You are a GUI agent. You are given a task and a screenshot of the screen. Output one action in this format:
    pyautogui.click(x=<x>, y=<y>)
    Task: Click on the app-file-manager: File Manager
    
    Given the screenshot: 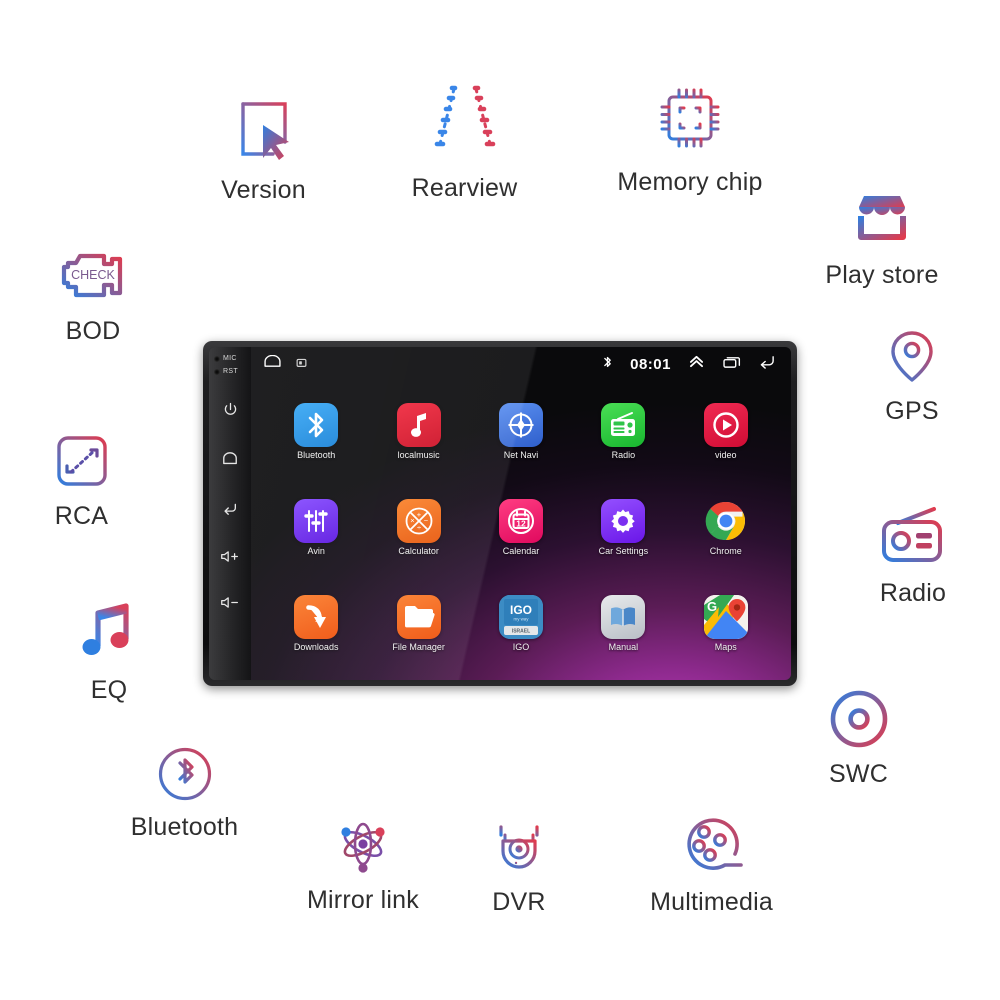 What is the action you would take?
    pyautogui.click(x=418, y=624)
    